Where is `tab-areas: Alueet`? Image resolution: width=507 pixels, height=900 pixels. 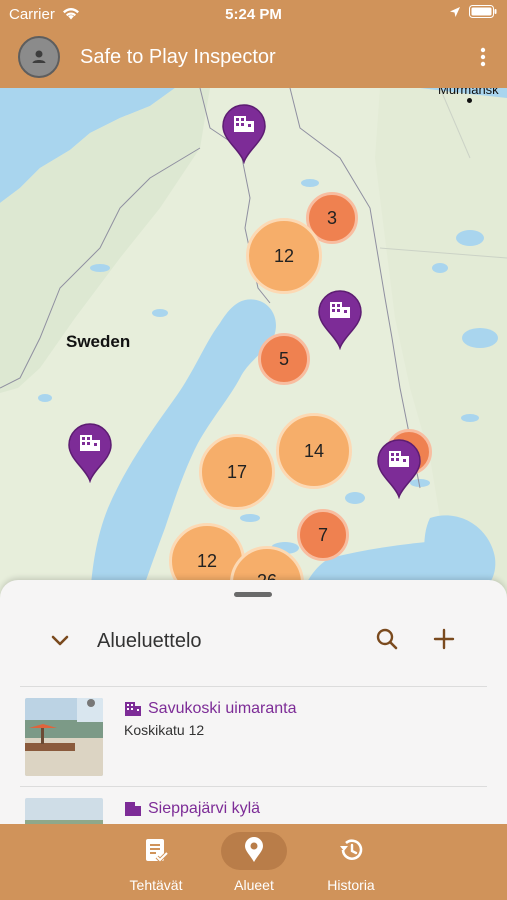 tab-areas: Alueet is located at coordinates (254, 862).